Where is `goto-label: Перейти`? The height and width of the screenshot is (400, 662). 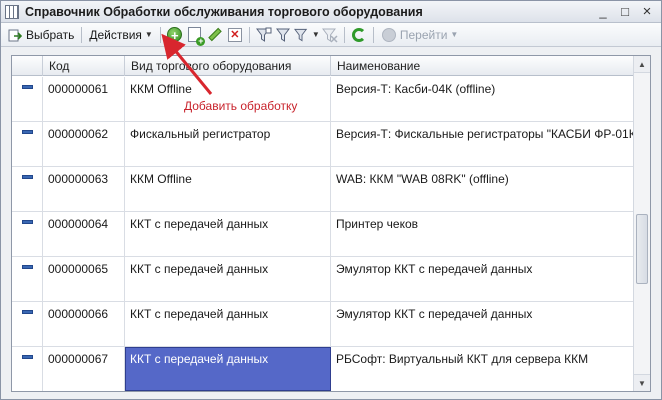 goto-label: Перейти is located at coordinates (423, 34).